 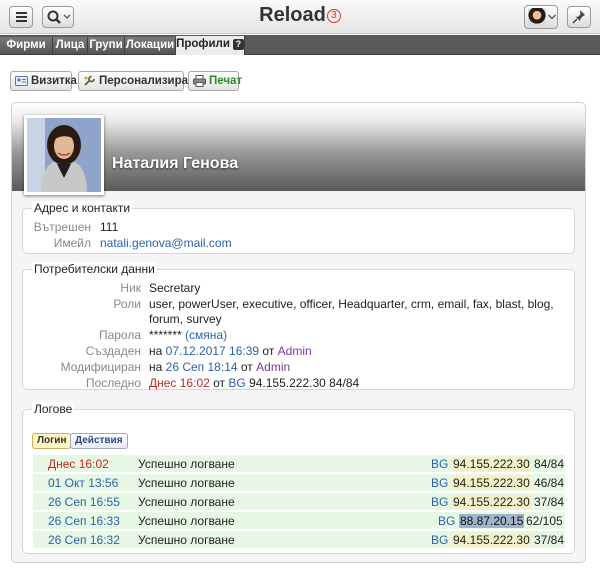 What do you see at coordinates (119, 335) in the screenshot?
I see `password-label: Парола` at bounding box center [119, 335].